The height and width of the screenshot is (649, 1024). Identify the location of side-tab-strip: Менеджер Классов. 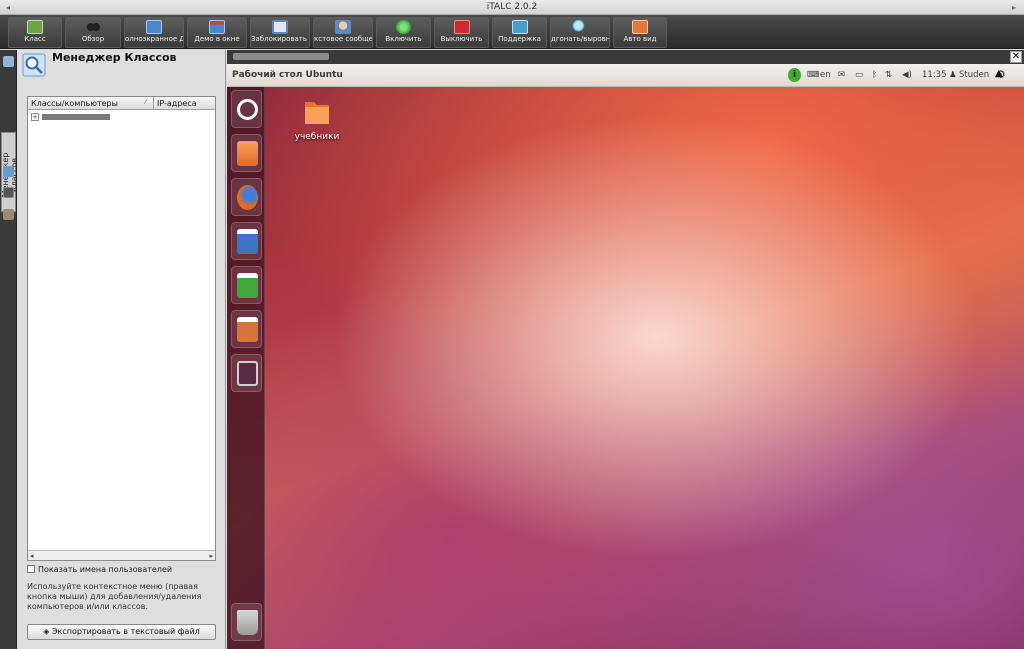
(9, 349).